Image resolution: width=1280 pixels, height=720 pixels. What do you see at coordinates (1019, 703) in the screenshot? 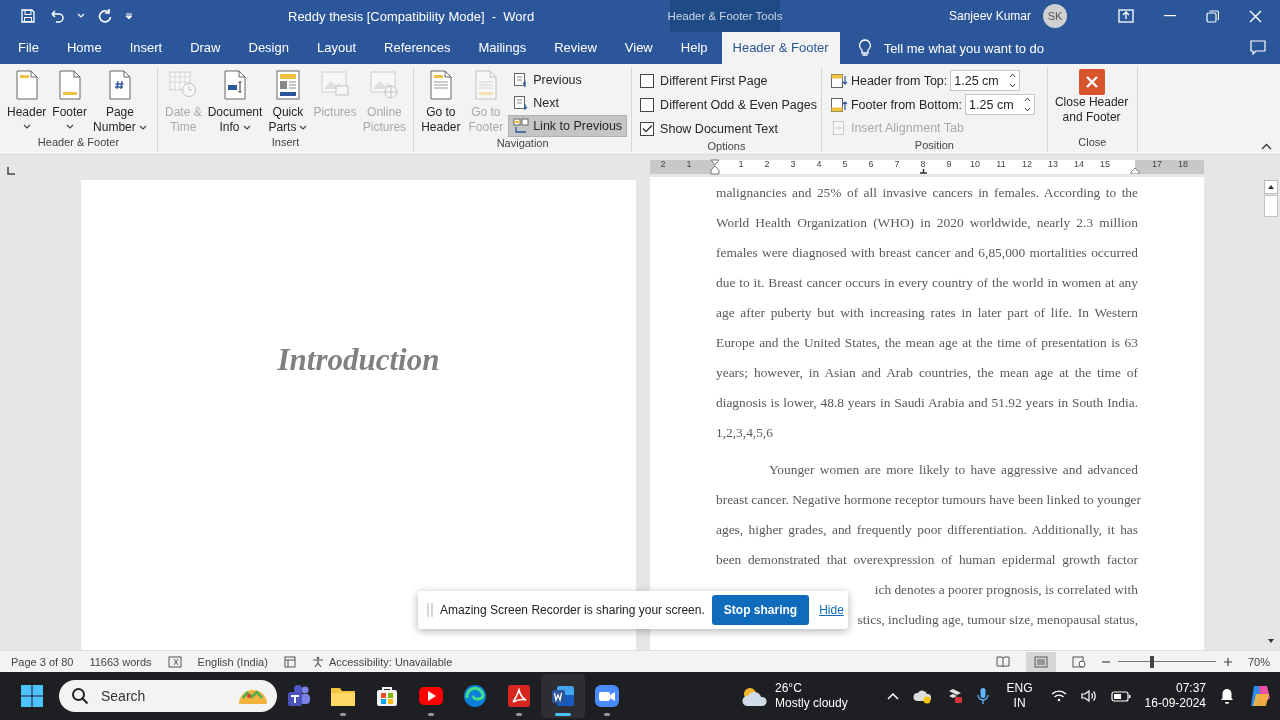
I see `input-region: IN` at bounding box center [1019, 703].